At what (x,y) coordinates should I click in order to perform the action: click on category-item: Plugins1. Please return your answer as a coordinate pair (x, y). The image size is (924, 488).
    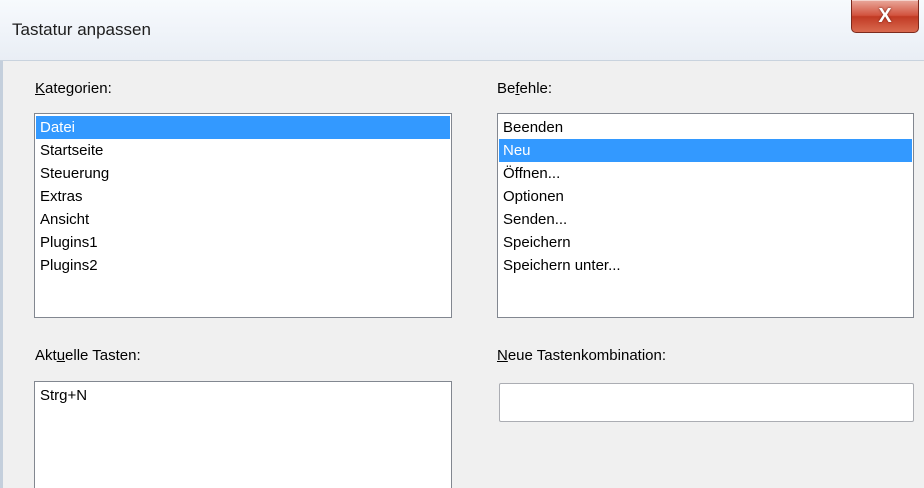
    Looking at the image, I should click on (243, 242).